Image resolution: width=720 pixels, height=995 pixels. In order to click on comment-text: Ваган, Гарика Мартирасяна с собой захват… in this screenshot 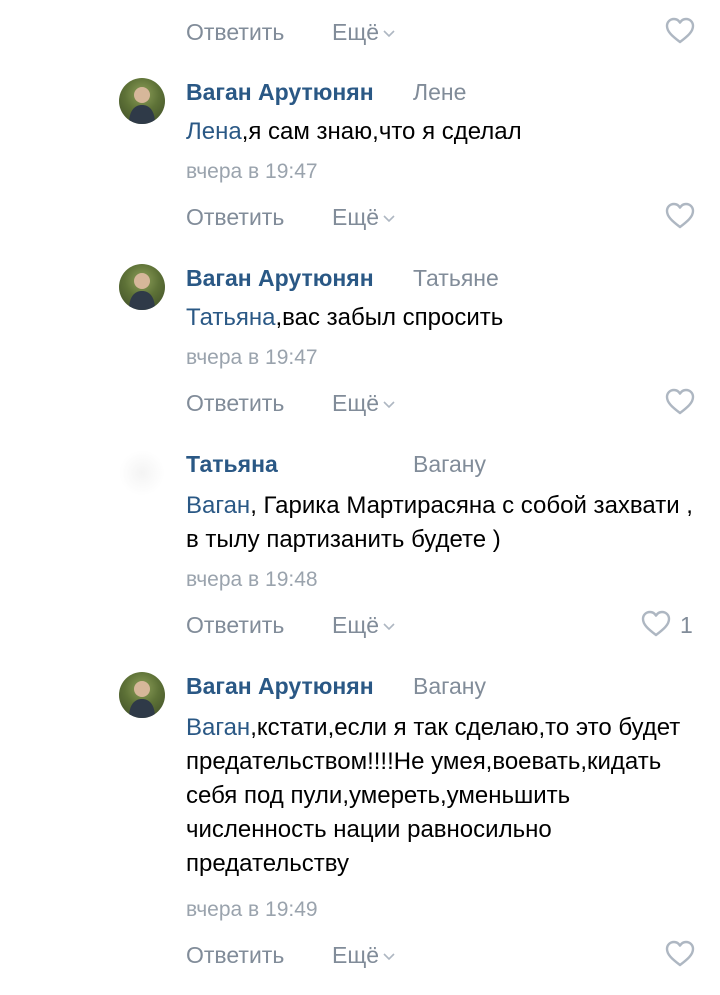, I will do `click(441, 523)`.